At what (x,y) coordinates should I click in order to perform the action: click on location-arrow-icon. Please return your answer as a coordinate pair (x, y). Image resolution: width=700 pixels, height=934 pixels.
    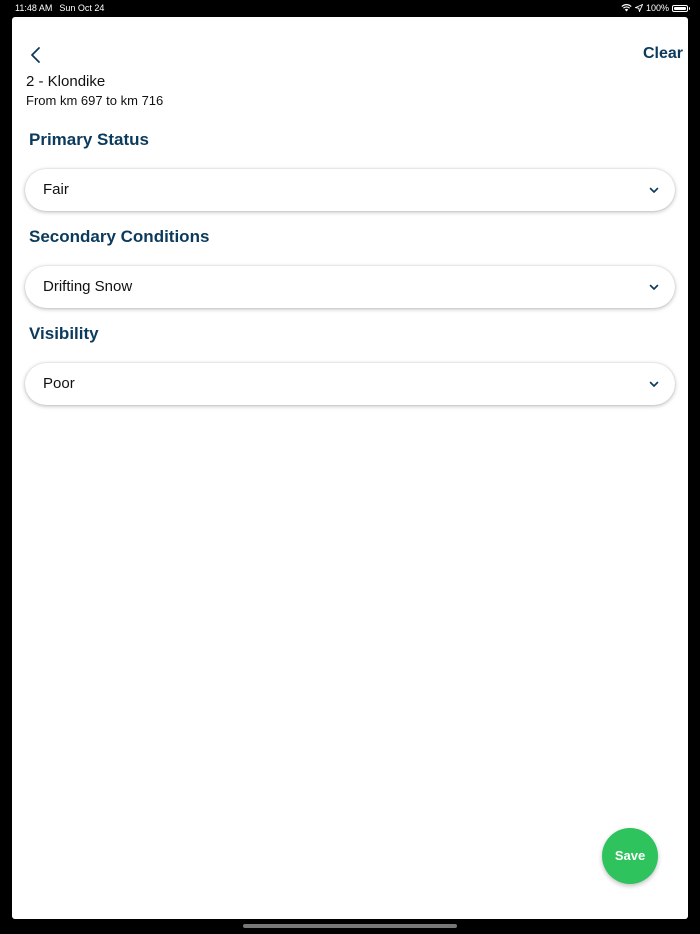
    Looking at the image, I should click on (638, 8).